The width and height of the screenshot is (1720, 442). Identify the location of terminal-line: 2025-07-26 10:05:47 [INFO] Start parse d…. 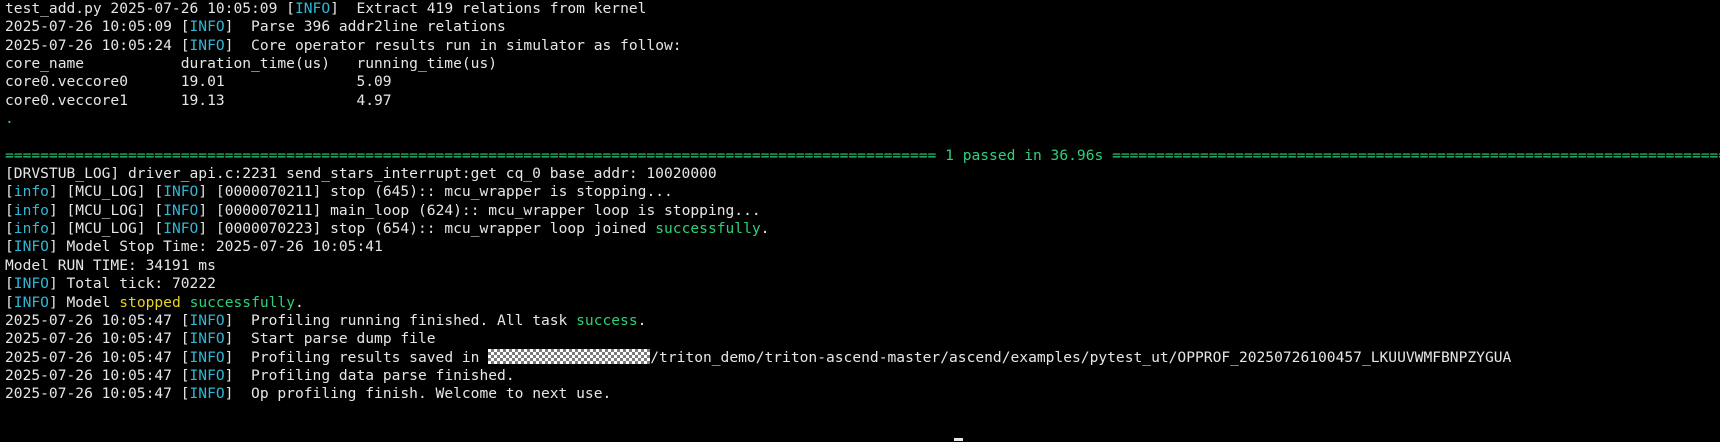
(862, 339).